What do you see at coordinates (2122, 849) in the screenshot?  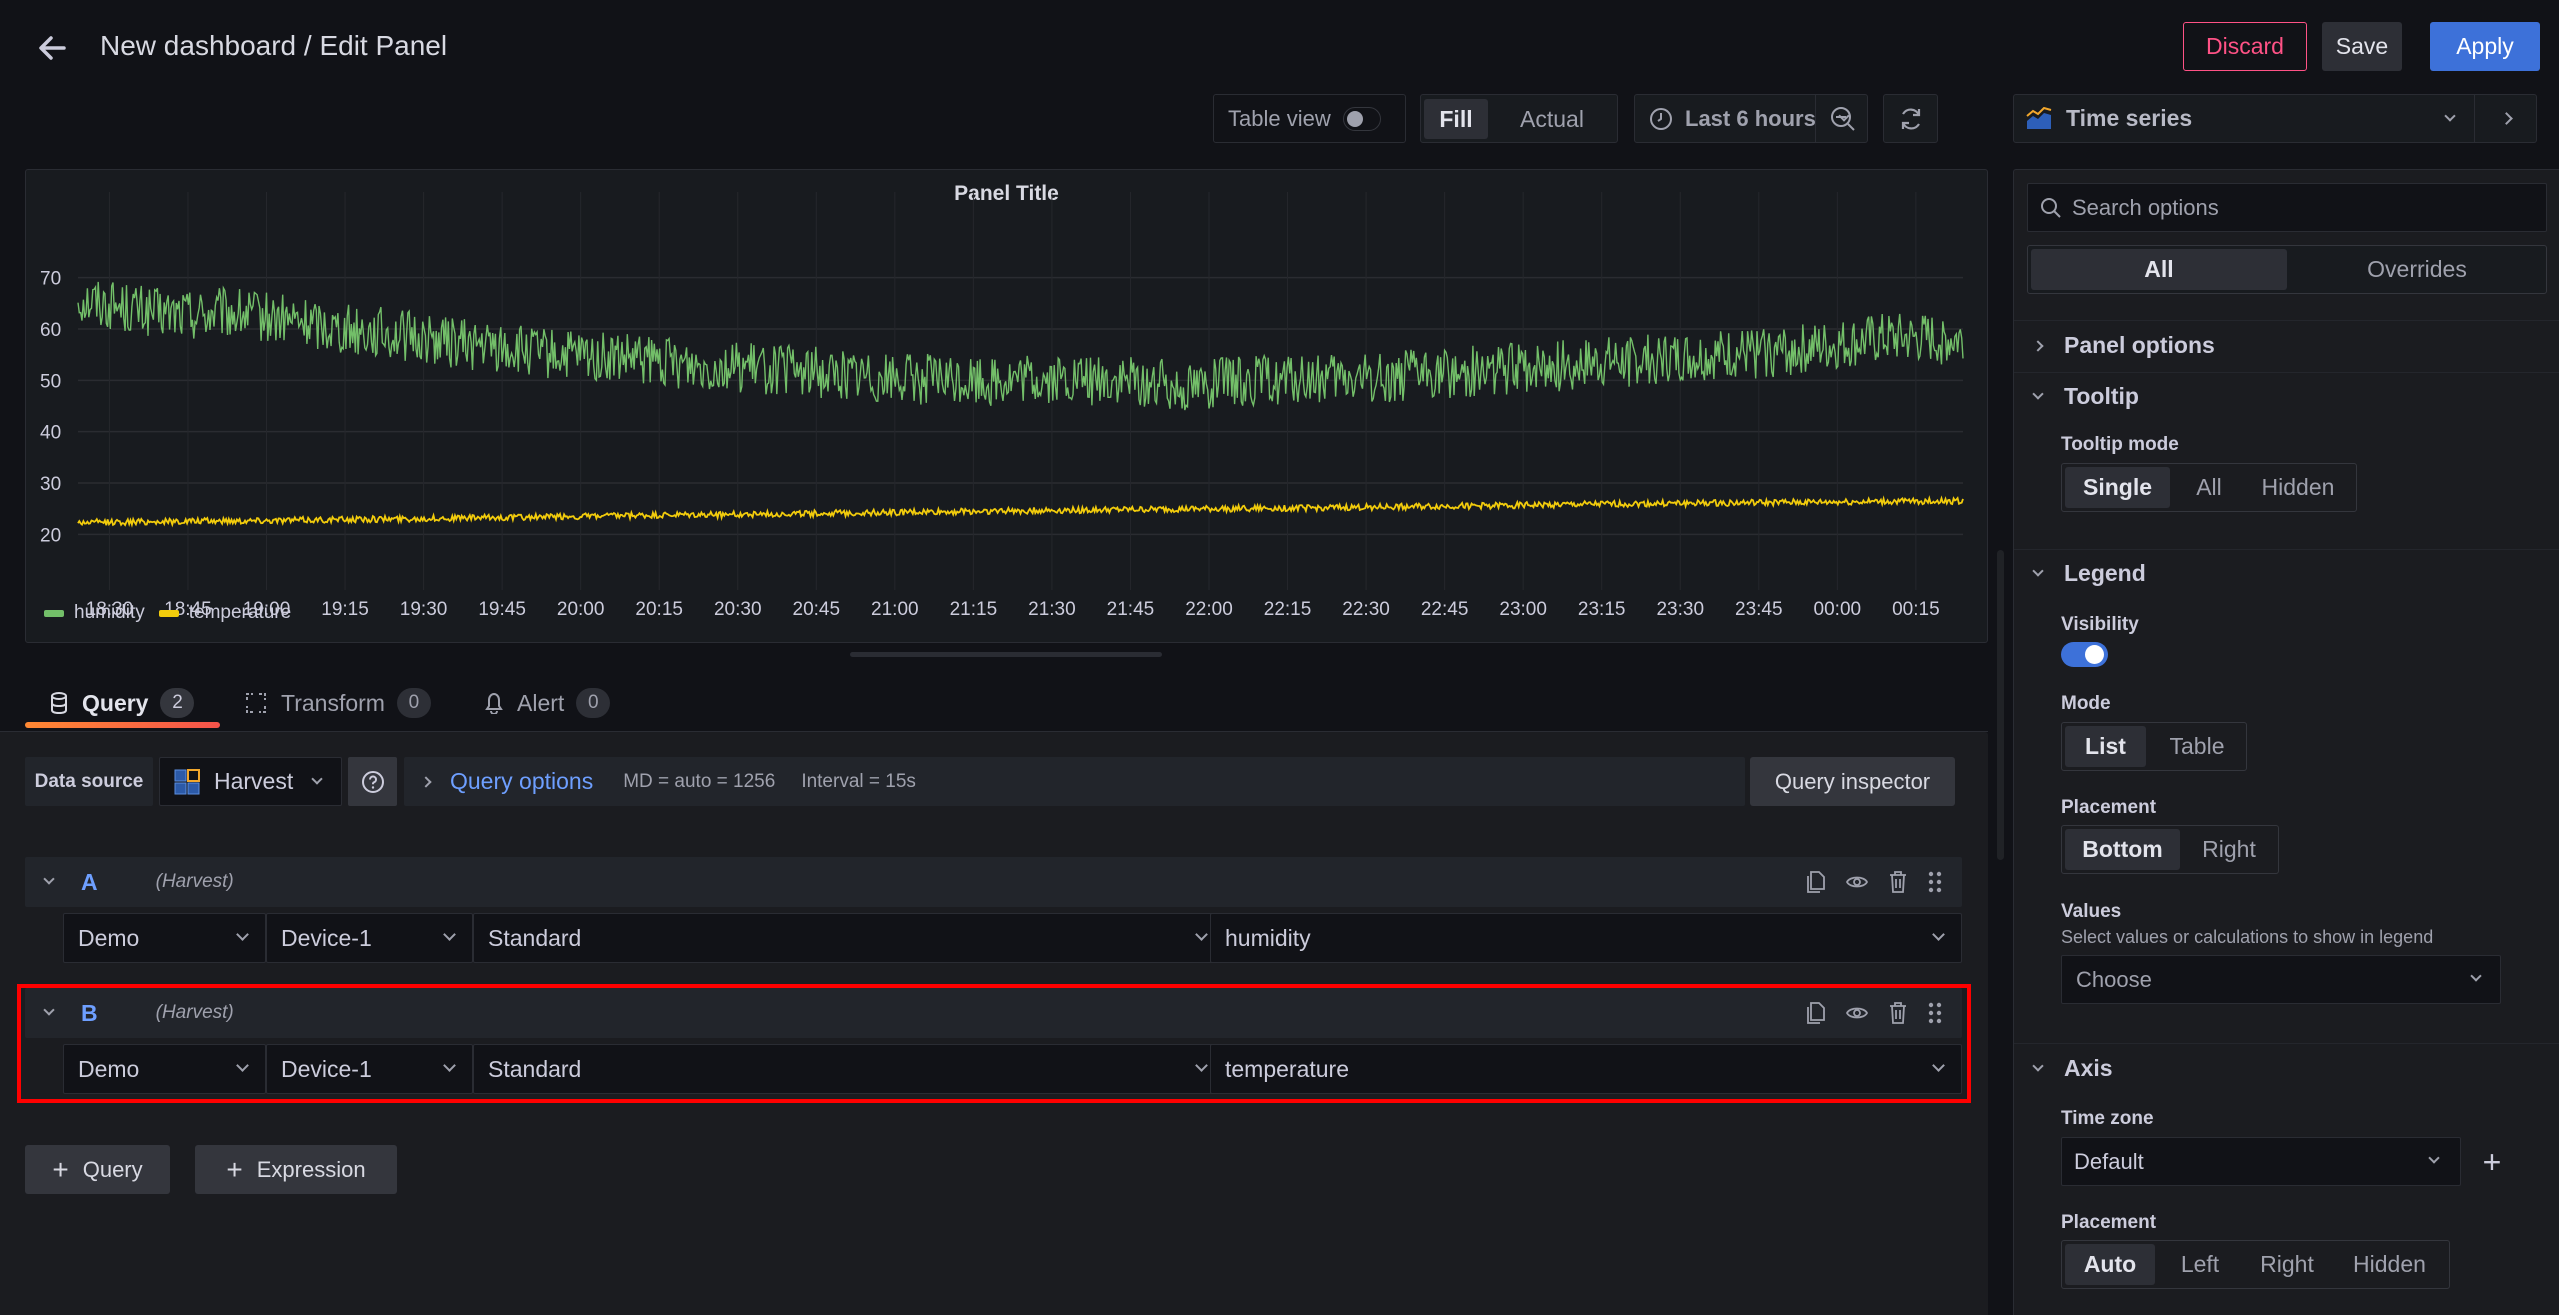 I see `legend-placement-bottom: Bottom` at bounding box center [2122, 849].